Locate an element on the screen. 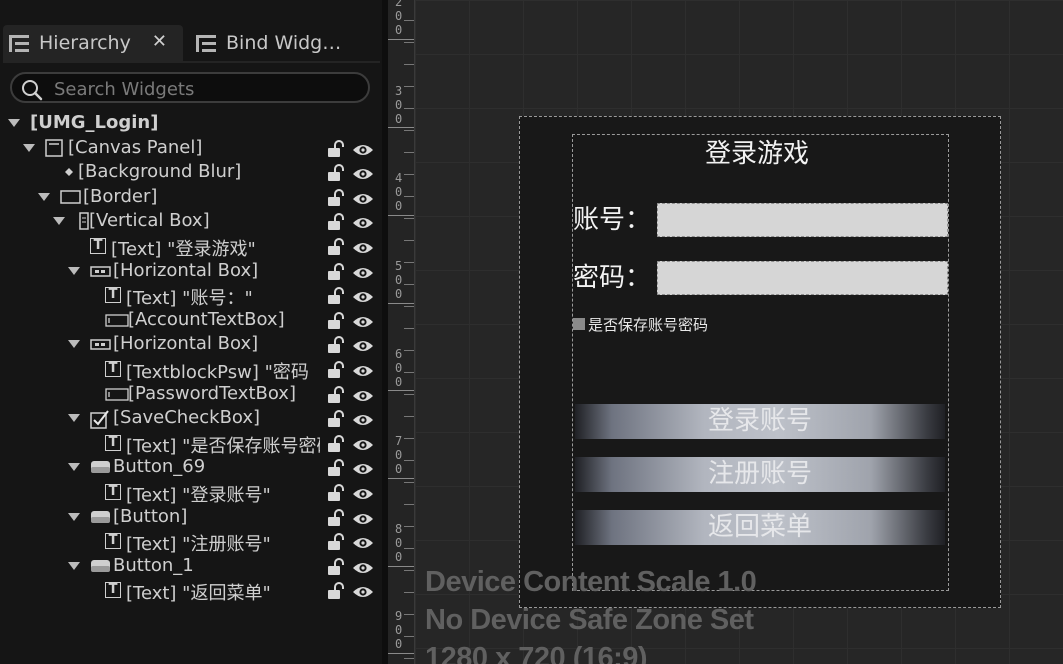 The width and height of the screenshot is (1063, 664). tree-row: [Canvas Panel] is located at coordinates (190, 148).